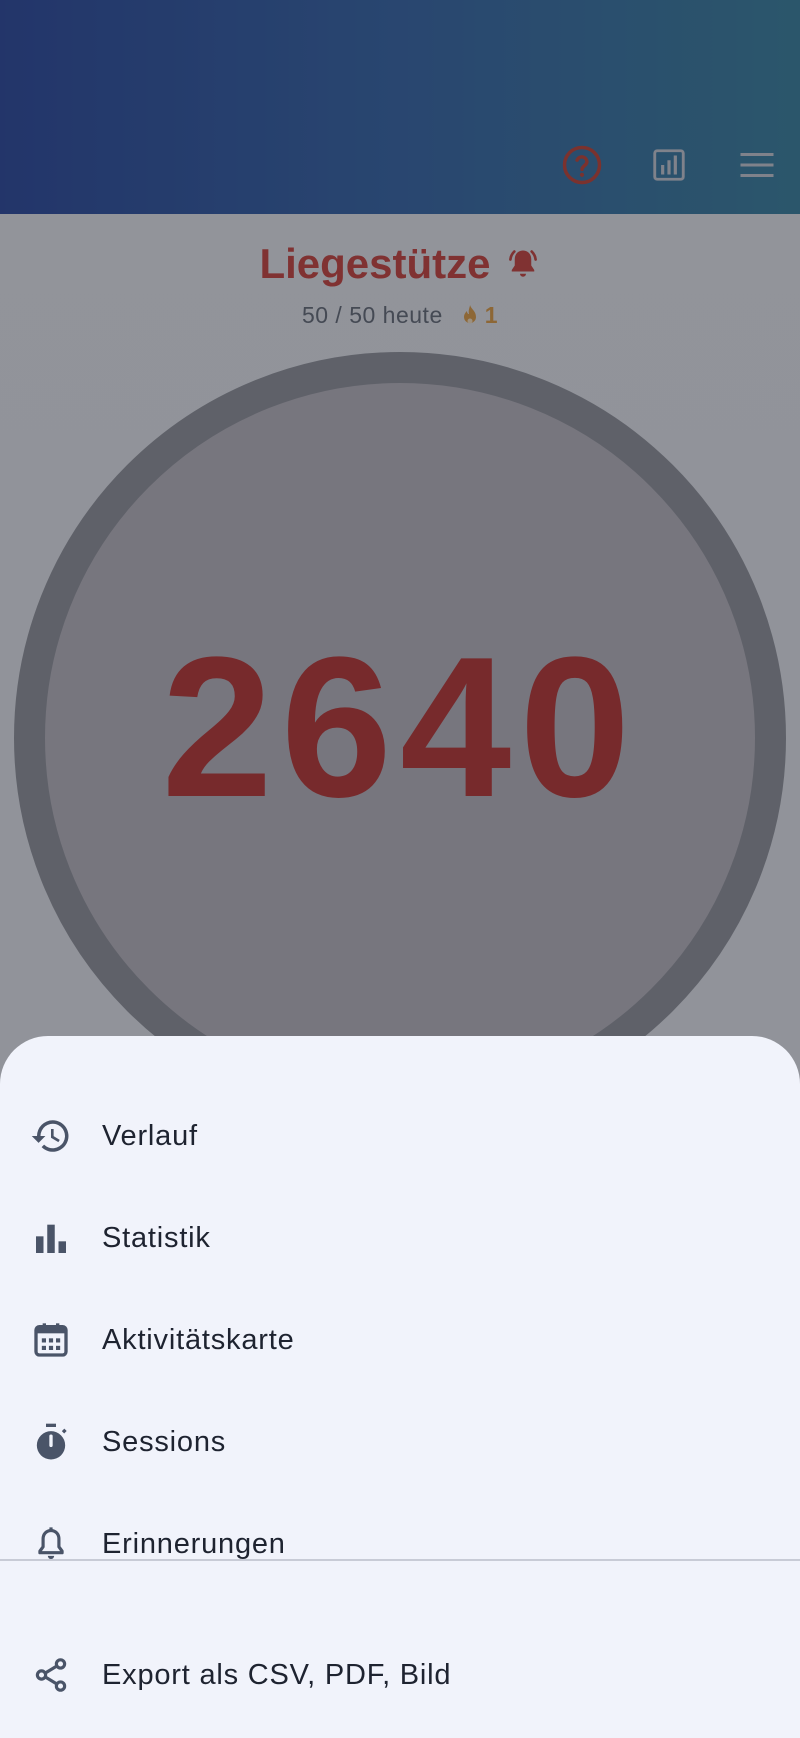  Describe the element at coordinates (400, 1442) in the screenshot. I see `menu-item-sessions: Sessions` at that location.